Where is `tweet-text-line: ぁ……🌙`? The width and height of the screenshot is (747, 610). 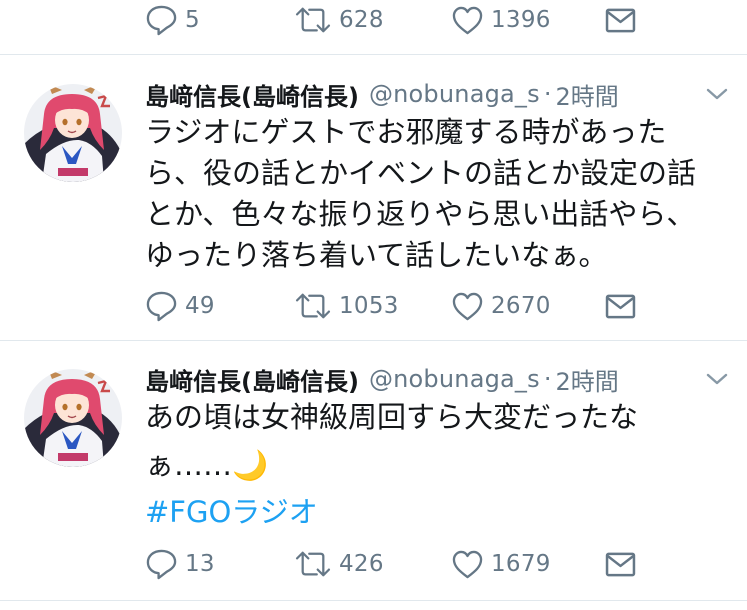
tweet-text-line: ぁ……🌙 is located at coordinates (437, 465).